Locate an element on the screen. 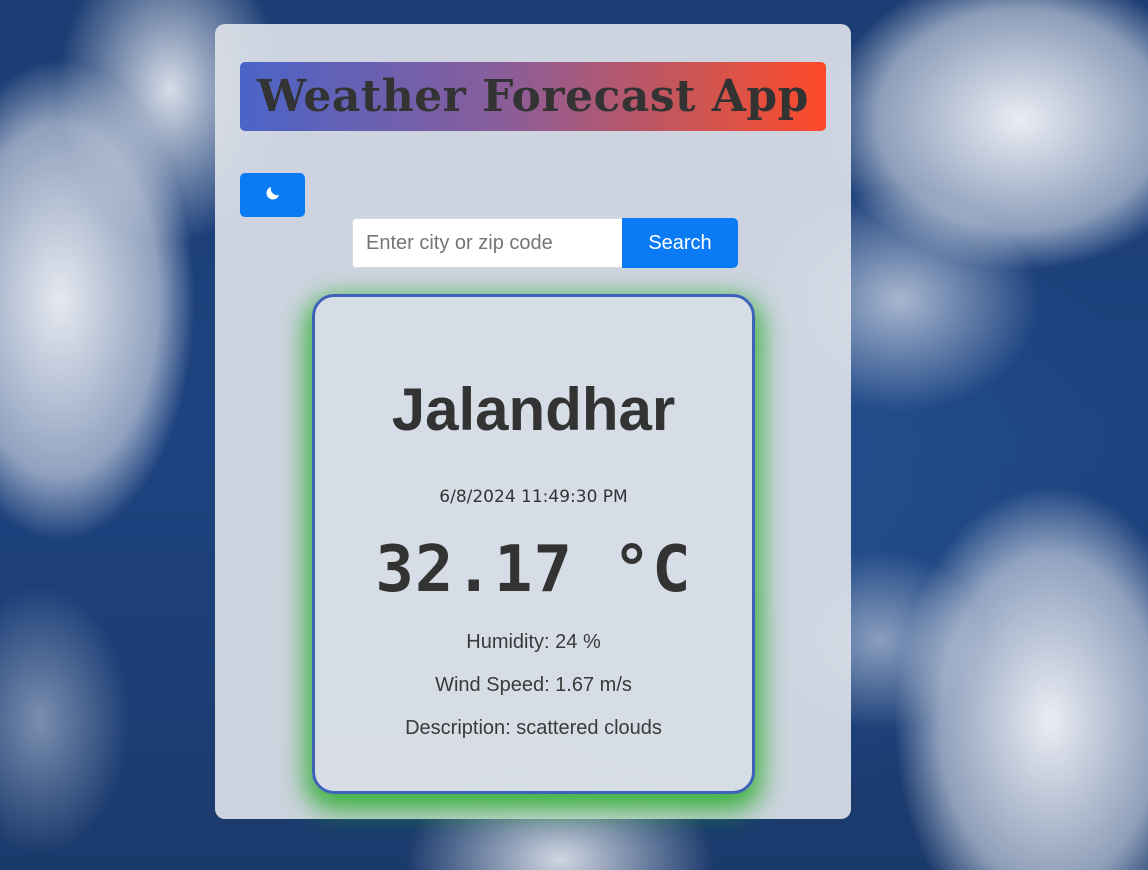 This screenshot has height=870, width=1148. app-title: Weather Forecast App is located at coordinates (533, 96).